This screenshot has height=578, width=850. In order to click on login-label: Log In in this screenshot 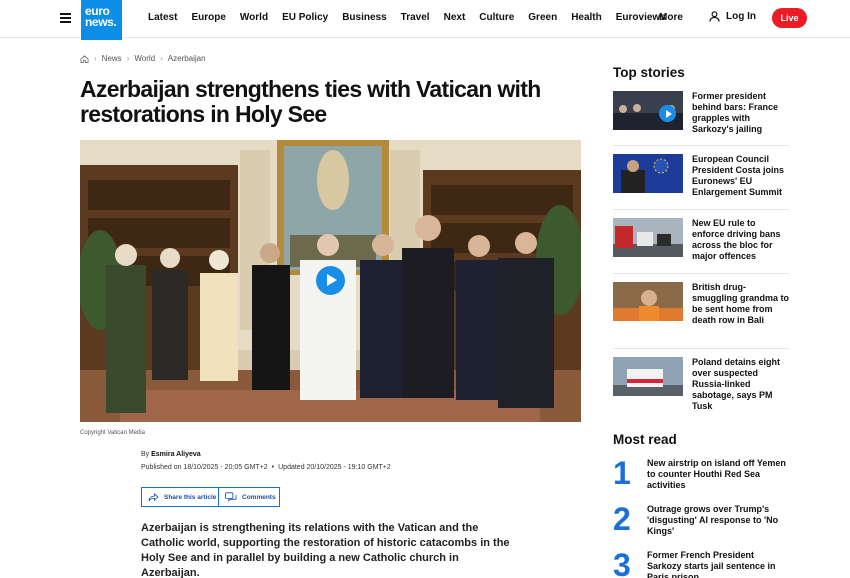, I will do `click(741, 16)`.